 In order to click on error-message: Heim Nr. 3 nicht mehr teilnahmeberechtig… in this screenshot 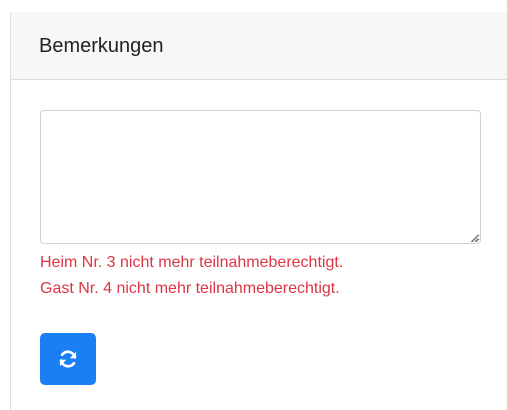, I will do `click(192, 262)`.